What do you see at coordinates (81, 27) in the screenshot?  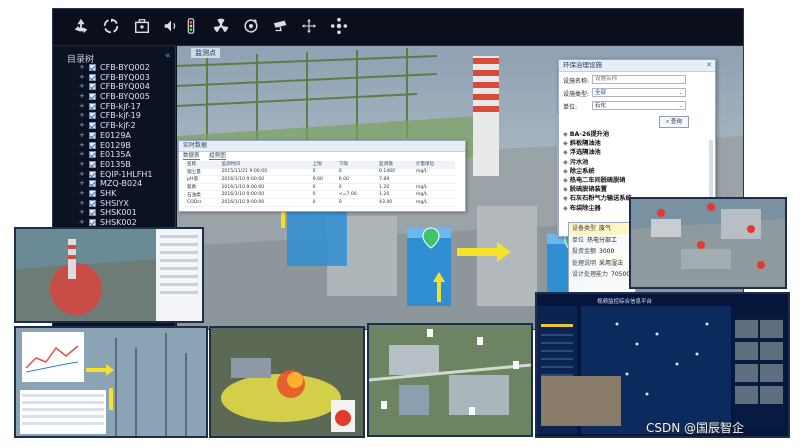 I see `recycle-icon` at bounding box center [81, 27].